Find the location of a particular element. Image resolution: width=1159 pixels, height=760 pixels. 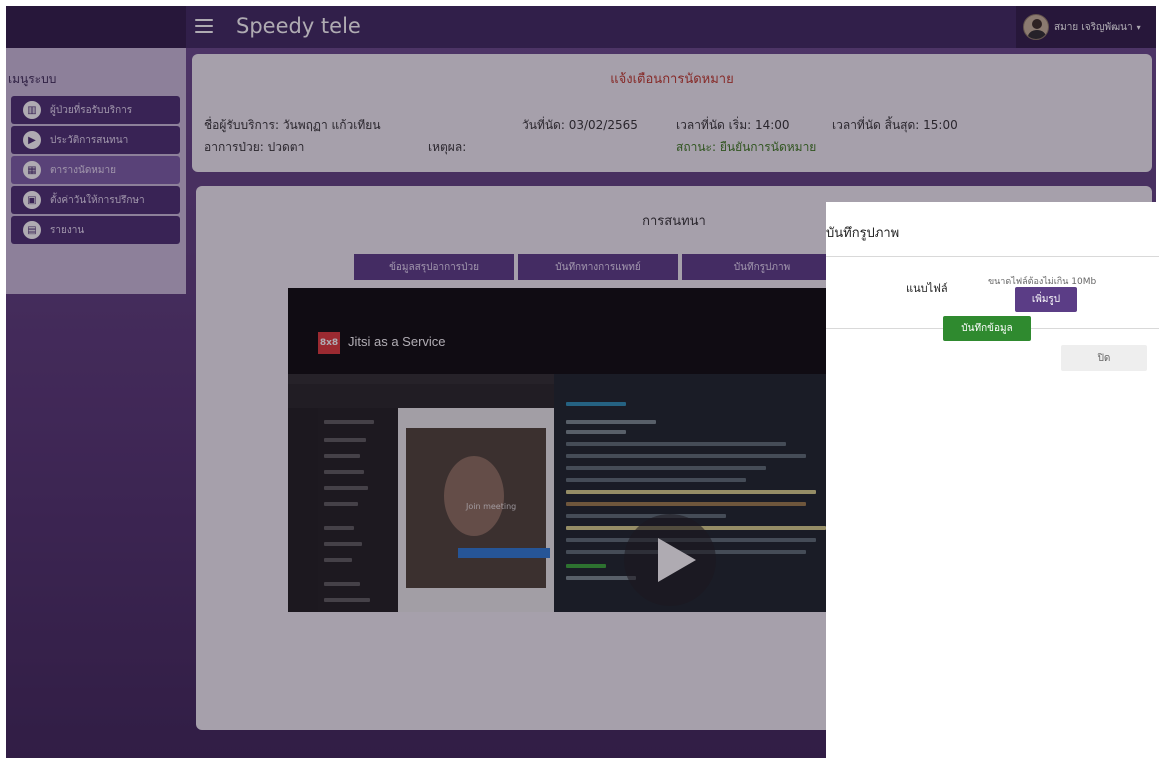

file-label: แนบไฟล์ is located at coordinates (927, 288).